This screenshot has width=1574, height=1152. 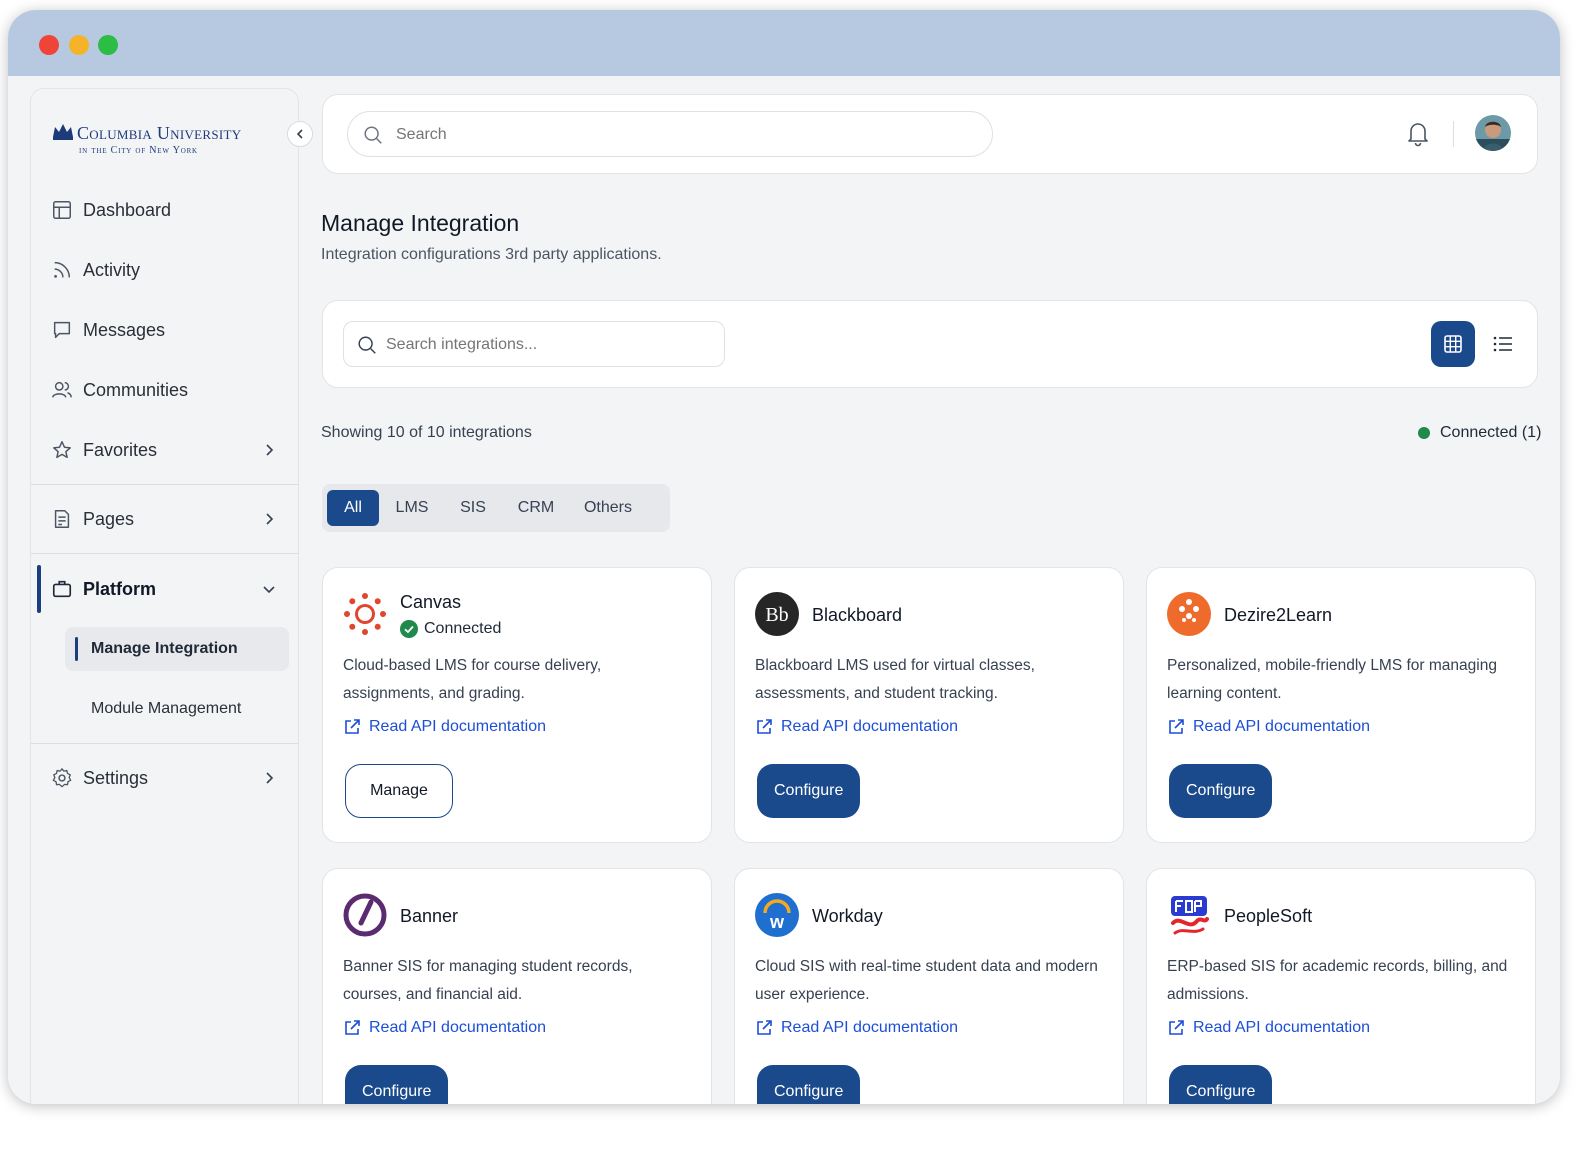 What do you see at coordinates (399, 791) in the screenshot?
I see `manage-button: Manage` at bounding box center [399, 791].